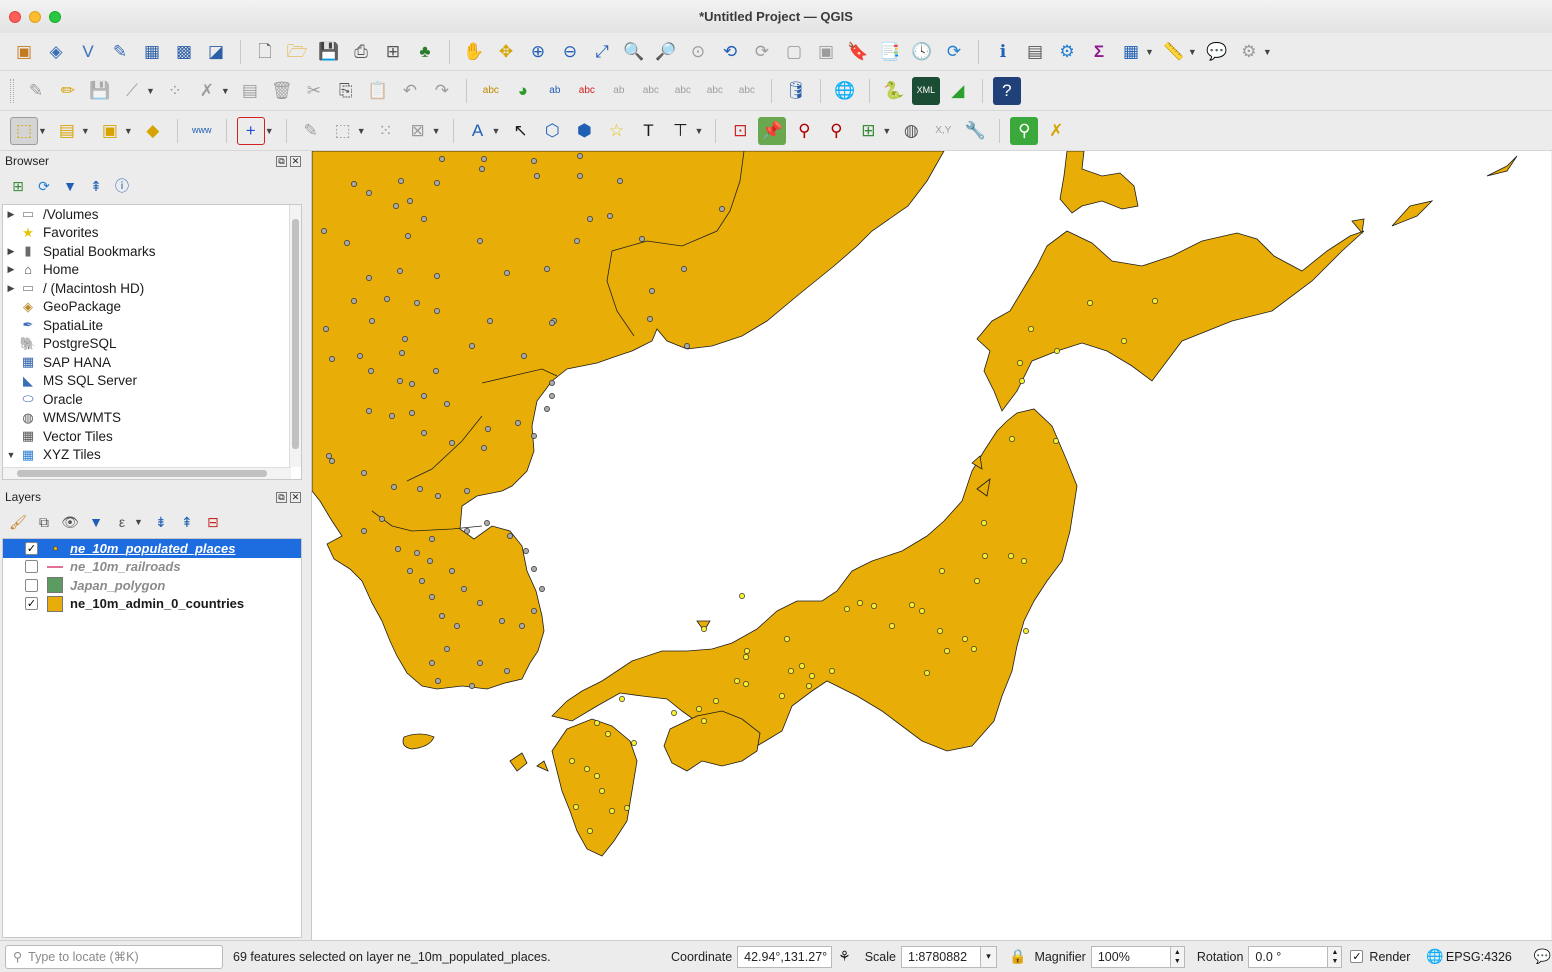 The image size is (1552, 972). What do you see at coordinates (570, 52) in the screenshot?
I see `zoom-out-icon: ⊖` at bounding box center [570, 52].